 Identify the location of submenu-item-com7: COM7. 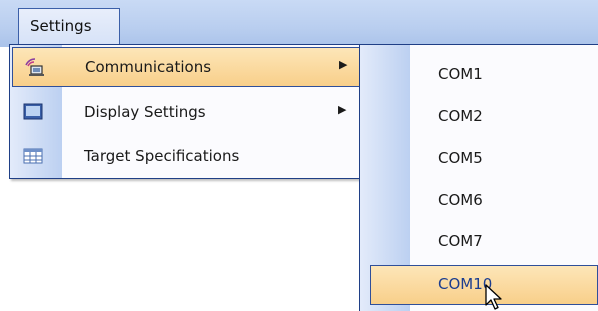
(484, 242).